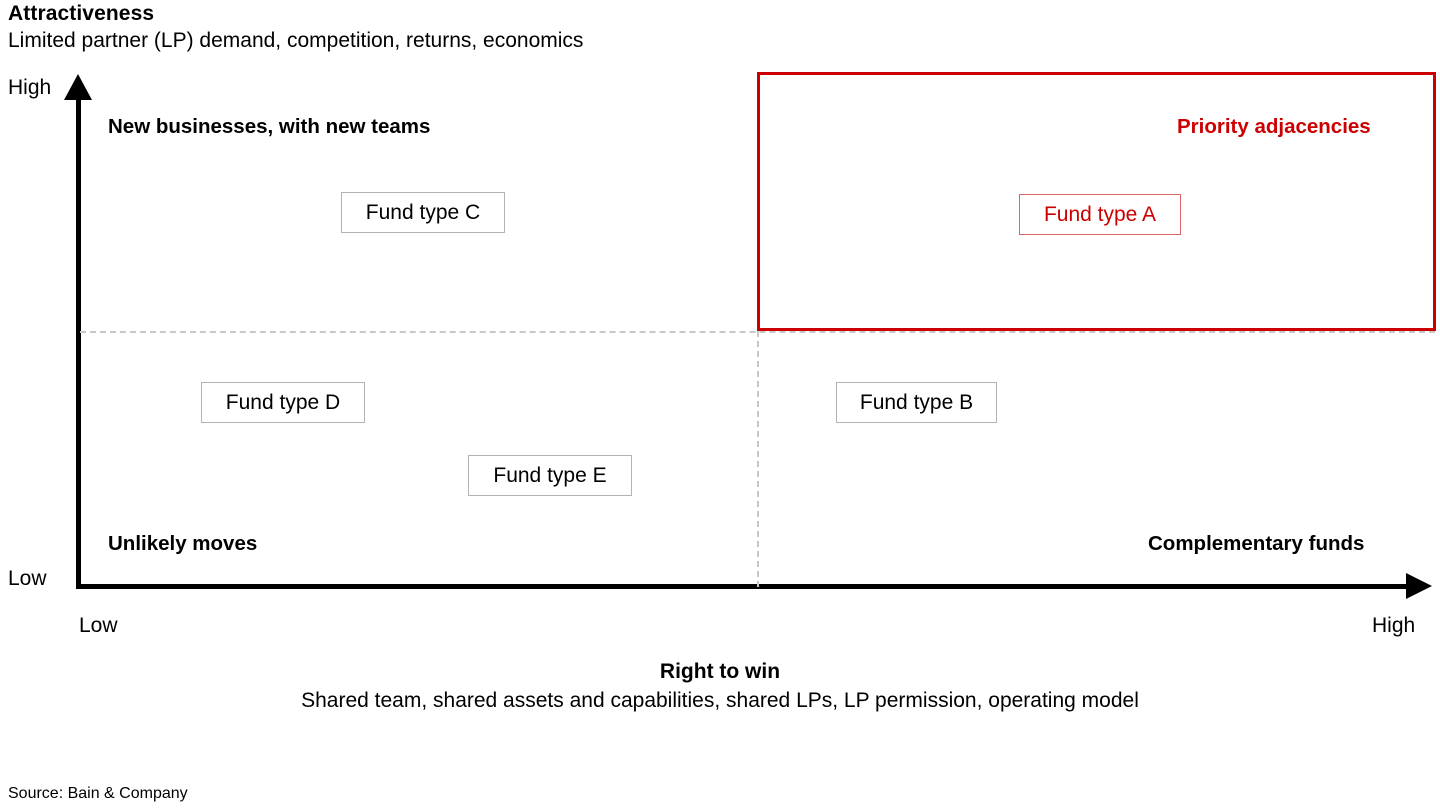 Image resolution: width=1440 pixels, height=810 pixels. I want to click on y-axis-title: Attractiveness, so click(81, 13).